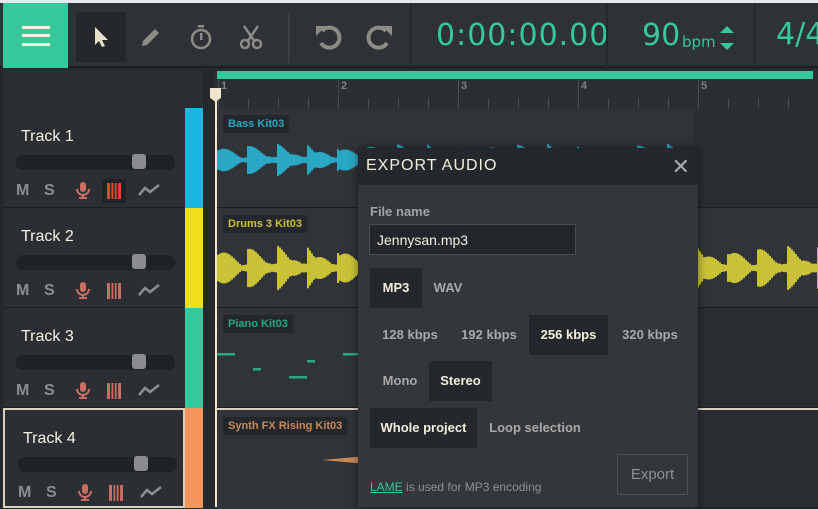 This screenshot has height=509, width=818. I want to click on time-display: 0:00:00.00, so click(523, 35).